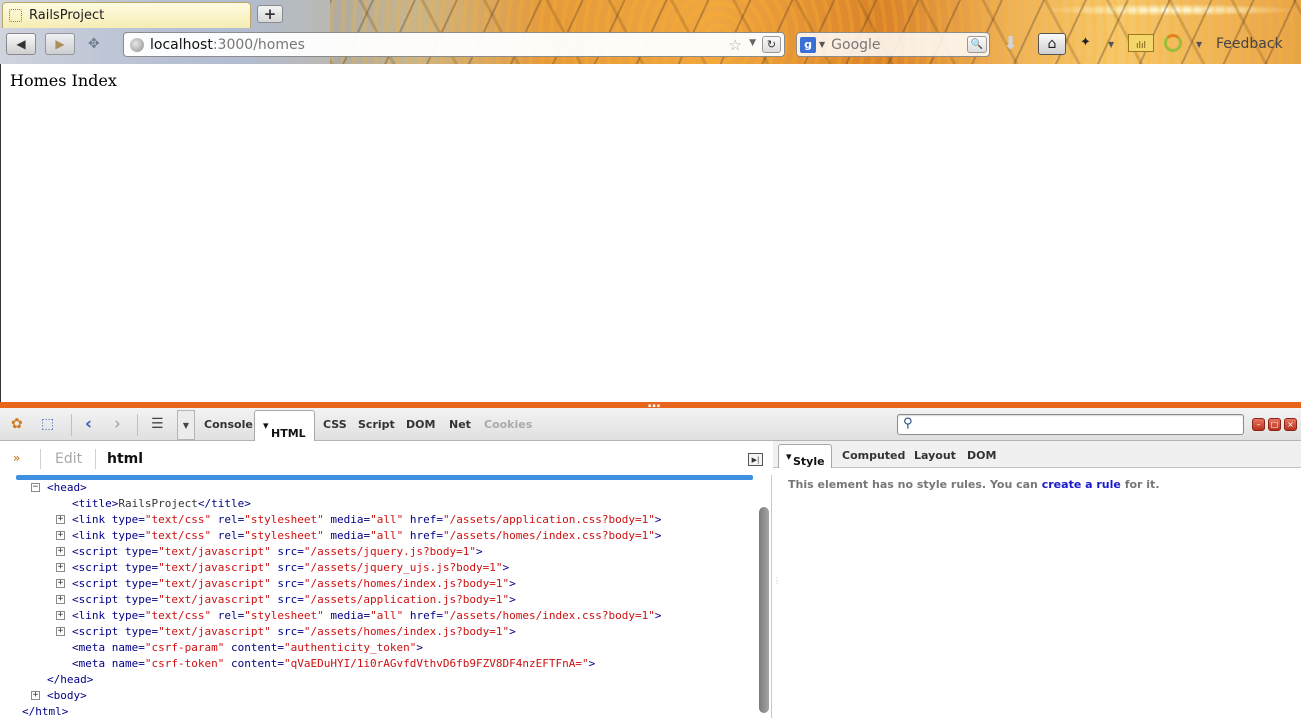  What do you see at coordinates (1290, 424) in the screenshot?
I see `close-icon: ×` at bounding box center [1290, 424].